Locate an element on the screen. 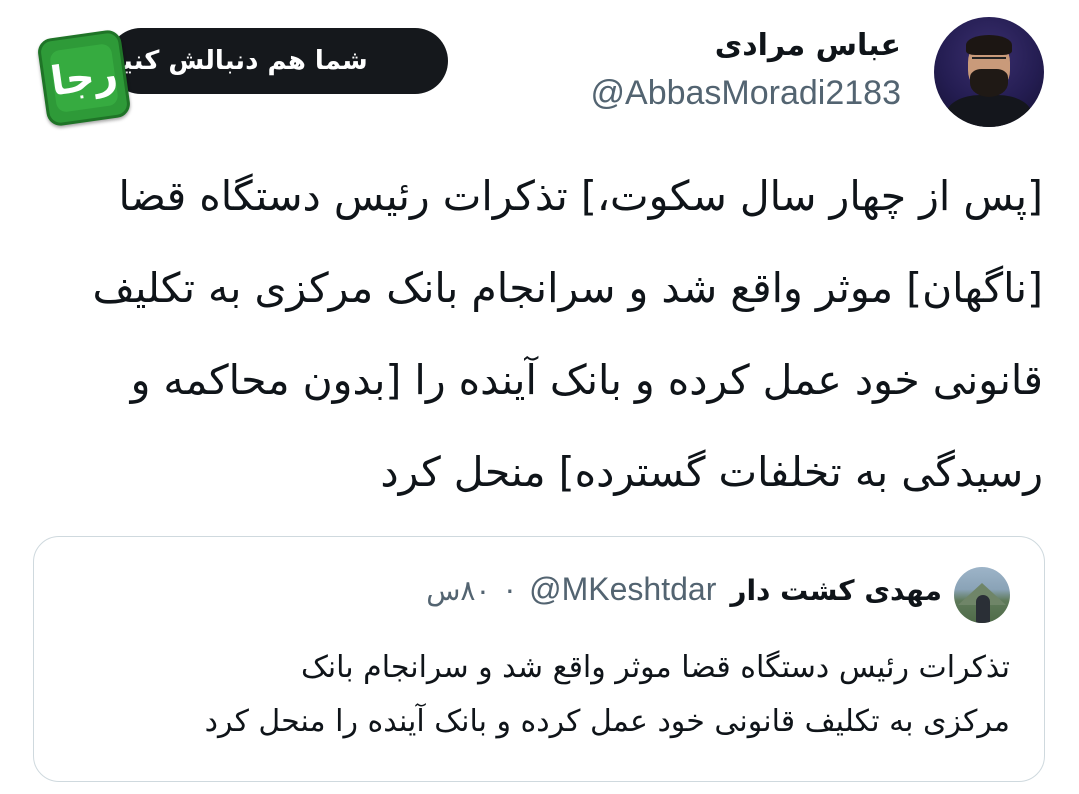 The width and height of the screenshot is (1079, 794). raja-logo-mark: رجا is located at coordinates (84, 78).